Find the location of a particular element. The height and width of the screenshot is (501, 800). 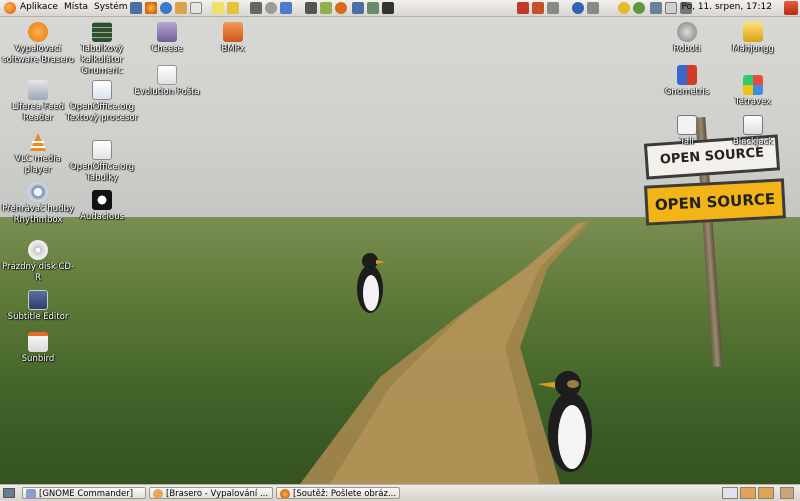

desktop-icon-bmpx: BMPx is located at coordinates (233, 38).